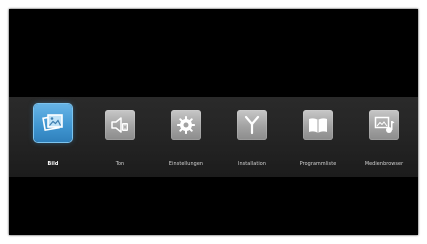  Describe the element at coordinates (186, 125) in the screenshot. I see `gear-icon` at that location.